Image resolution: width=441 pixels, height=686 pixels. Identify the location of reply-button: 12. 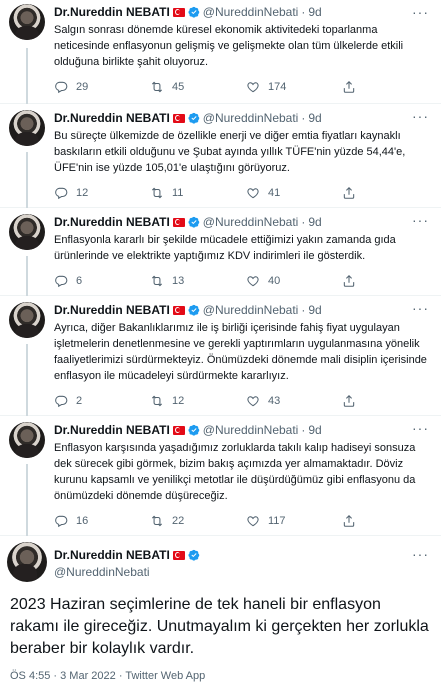
(102, 193).